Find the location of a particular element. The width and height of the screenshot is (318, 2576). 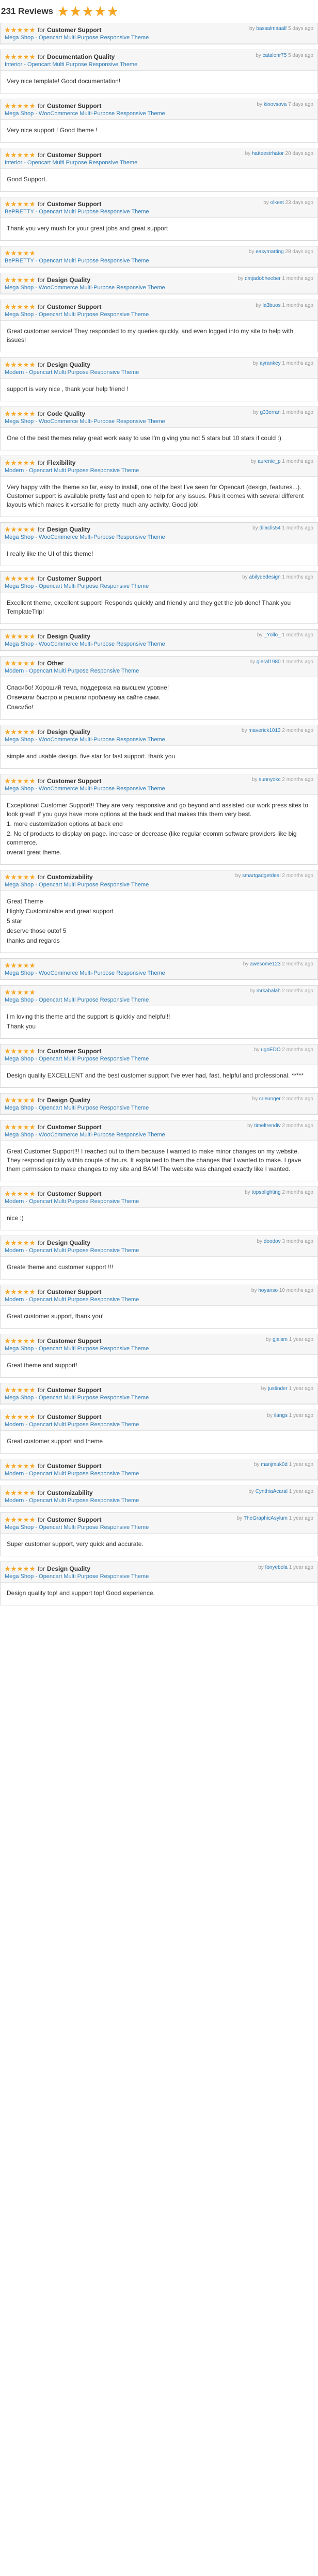

review-author-link: gjalsm is located at coordinates (280, 1340).